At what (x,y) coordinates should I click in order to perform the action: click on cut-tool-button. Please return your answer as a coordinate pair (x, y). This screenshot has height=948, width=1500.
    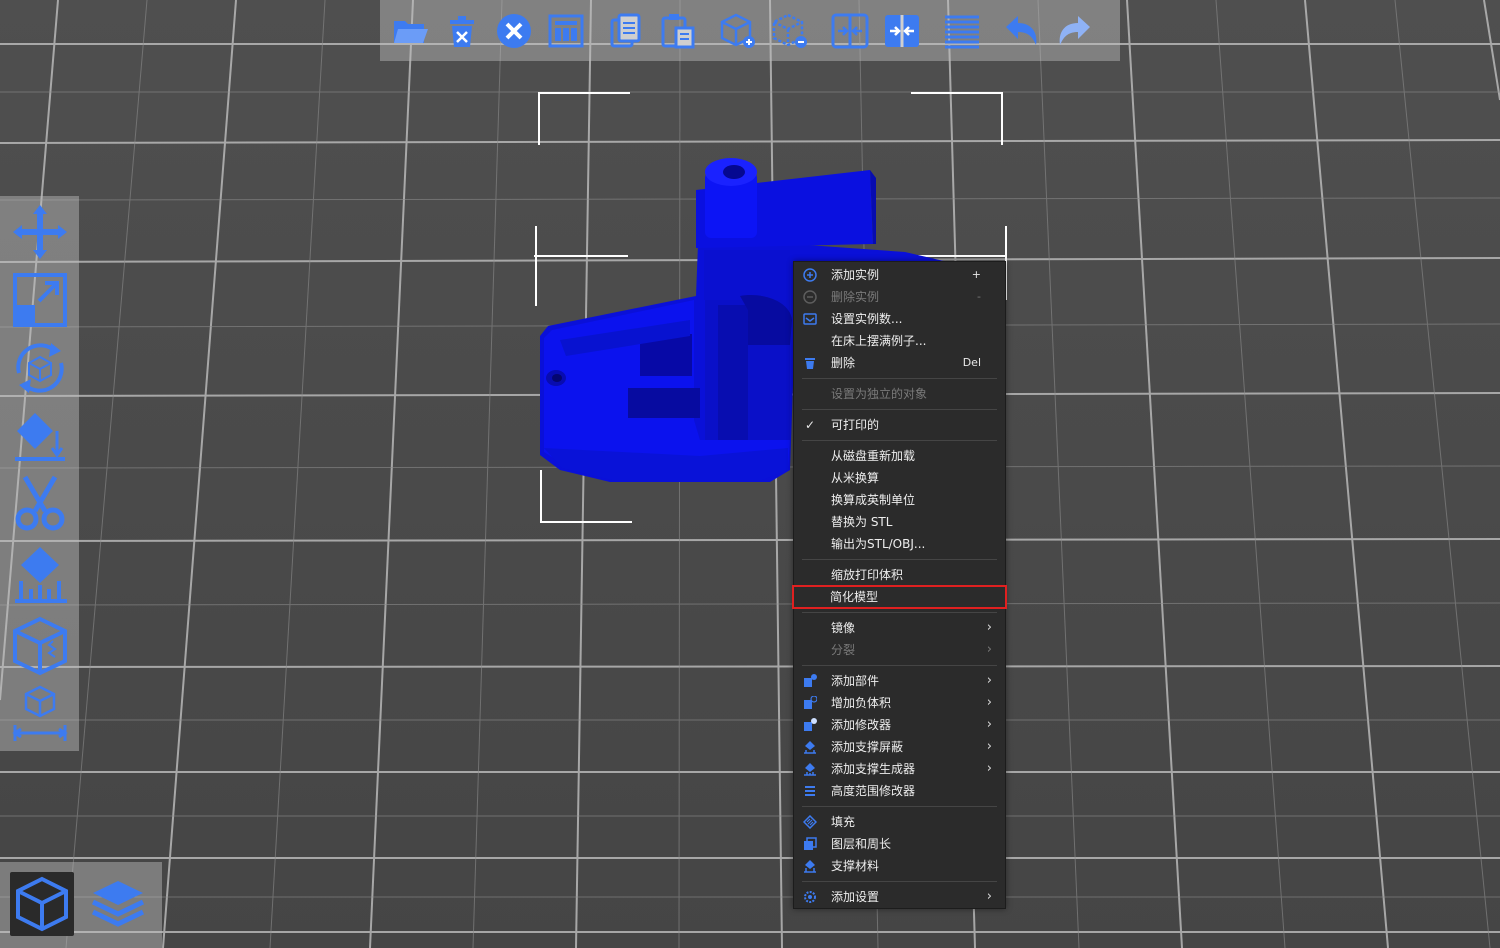
    Looking at the image, I should click on (40, 504).